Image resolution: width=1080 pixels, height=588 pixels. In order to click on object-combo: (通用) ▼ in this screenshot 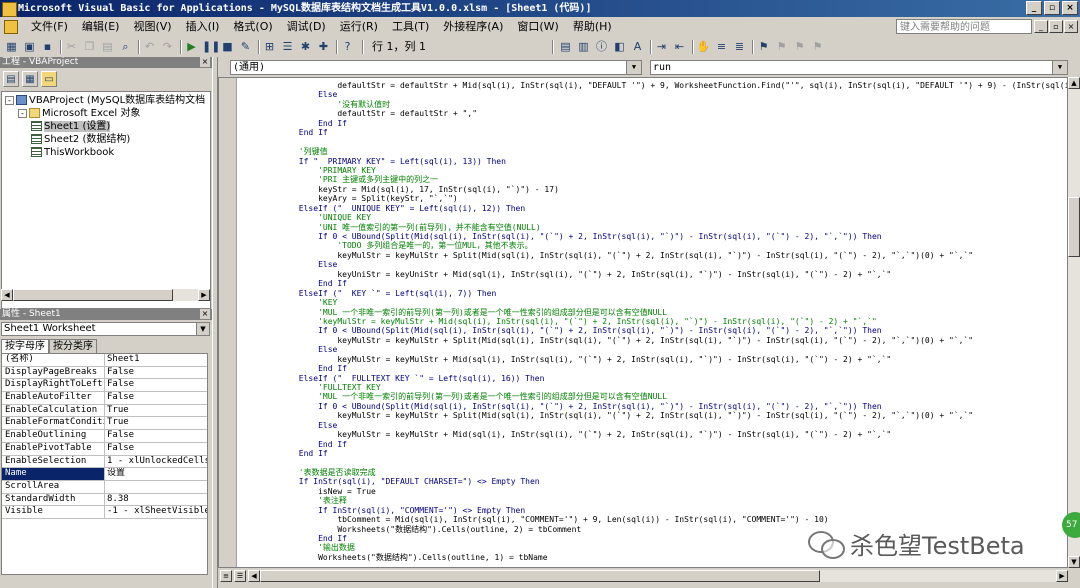, I will do `click(436, 67)`.